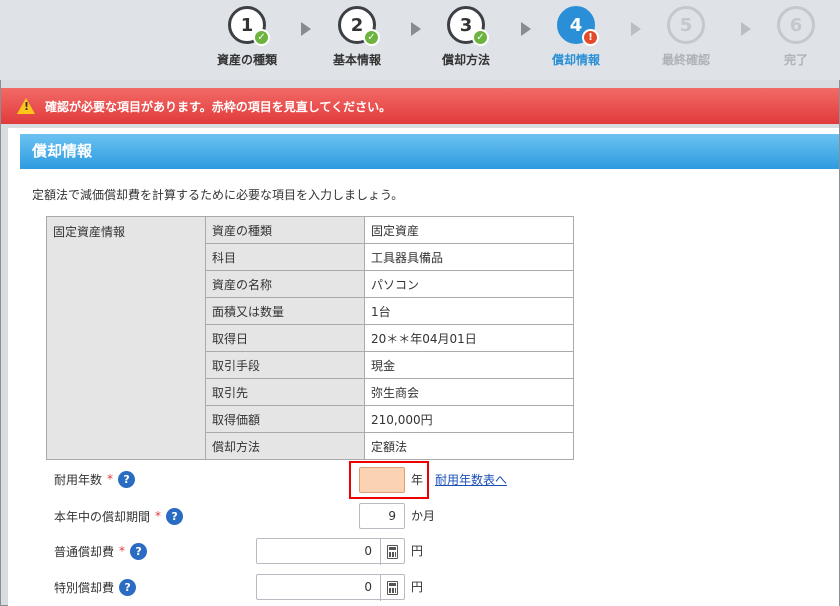 Image resolution: width=840 pixels, height=606 pixels. Describe the element at coordinates (285, 338) in the screenshot. I see `table-key: 取得日` at that location.